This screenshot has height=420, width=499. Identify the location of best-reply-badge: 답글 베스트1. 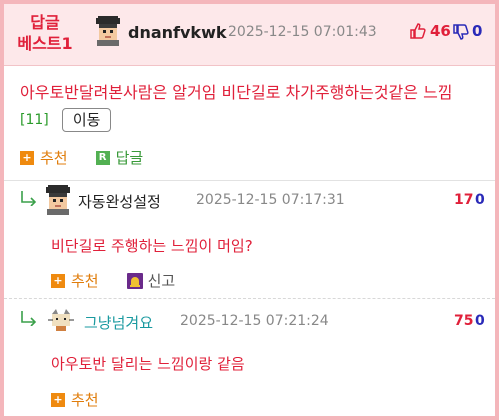
(45, 33).